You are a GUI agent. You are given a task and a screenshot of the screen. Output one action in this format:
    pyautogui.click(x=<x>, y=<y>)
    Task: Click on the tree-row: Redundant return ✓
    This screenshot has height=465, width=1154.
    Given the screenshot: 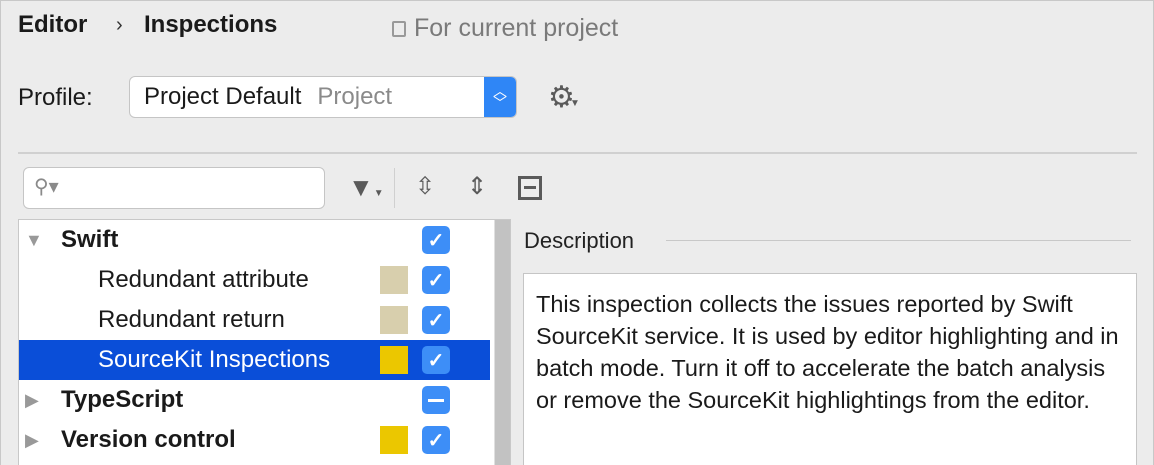 What is the action you would take?
    pyautogui.click(x=254, y=320)
    